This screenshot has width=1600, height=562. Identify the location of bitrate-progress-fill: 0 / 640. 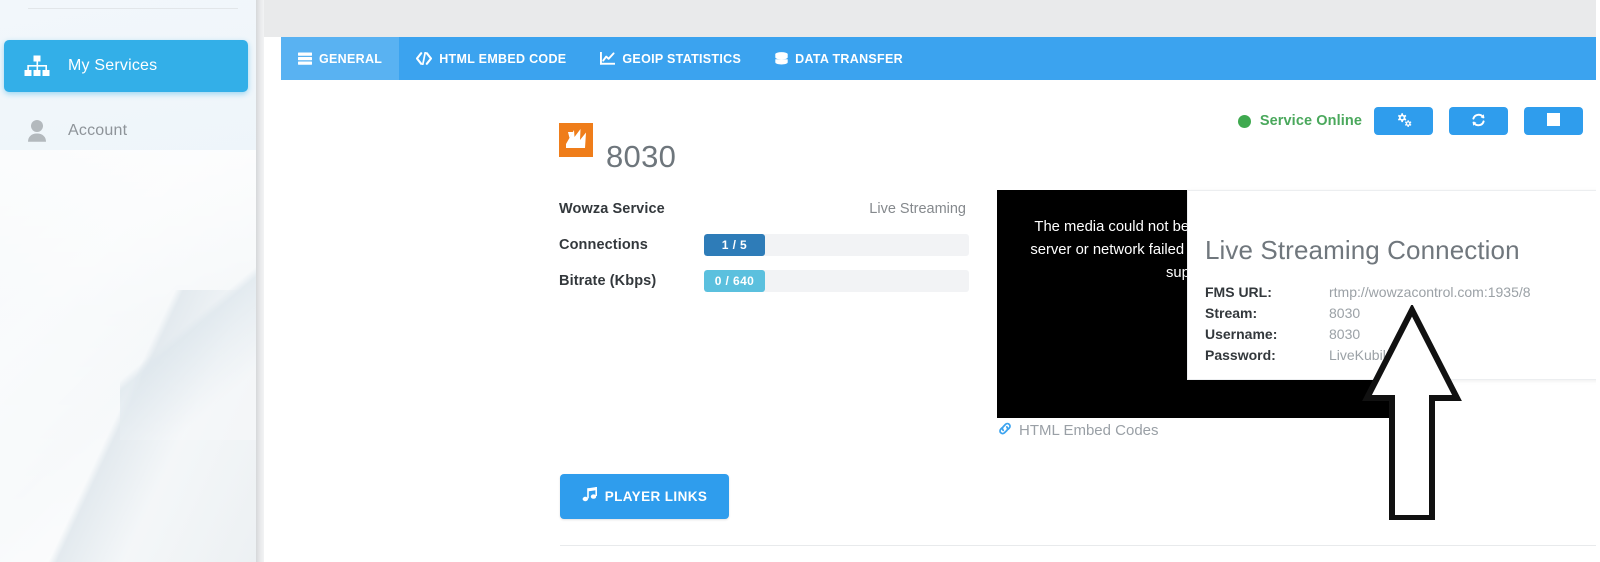
(734, 281).